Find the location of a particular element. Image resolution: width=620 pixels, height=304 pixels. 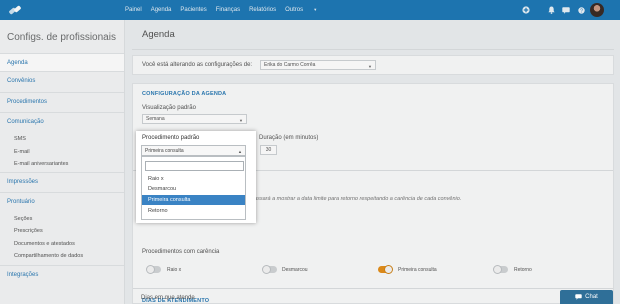

user-avatar is located at coordinates (597, 10).